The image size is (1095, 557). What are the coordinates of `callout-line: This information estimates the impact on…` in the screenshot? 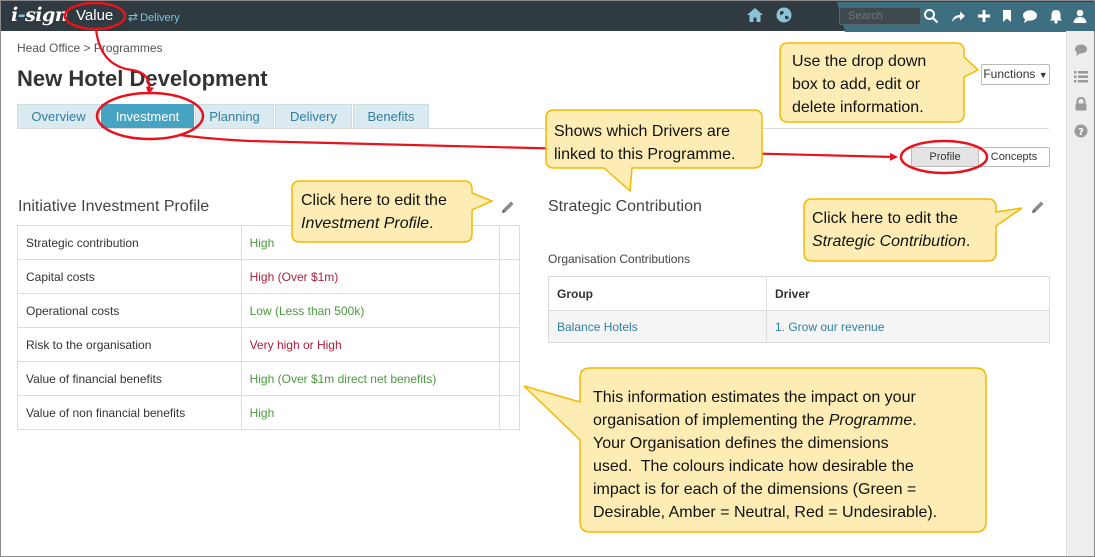 It's located at (754, 397).